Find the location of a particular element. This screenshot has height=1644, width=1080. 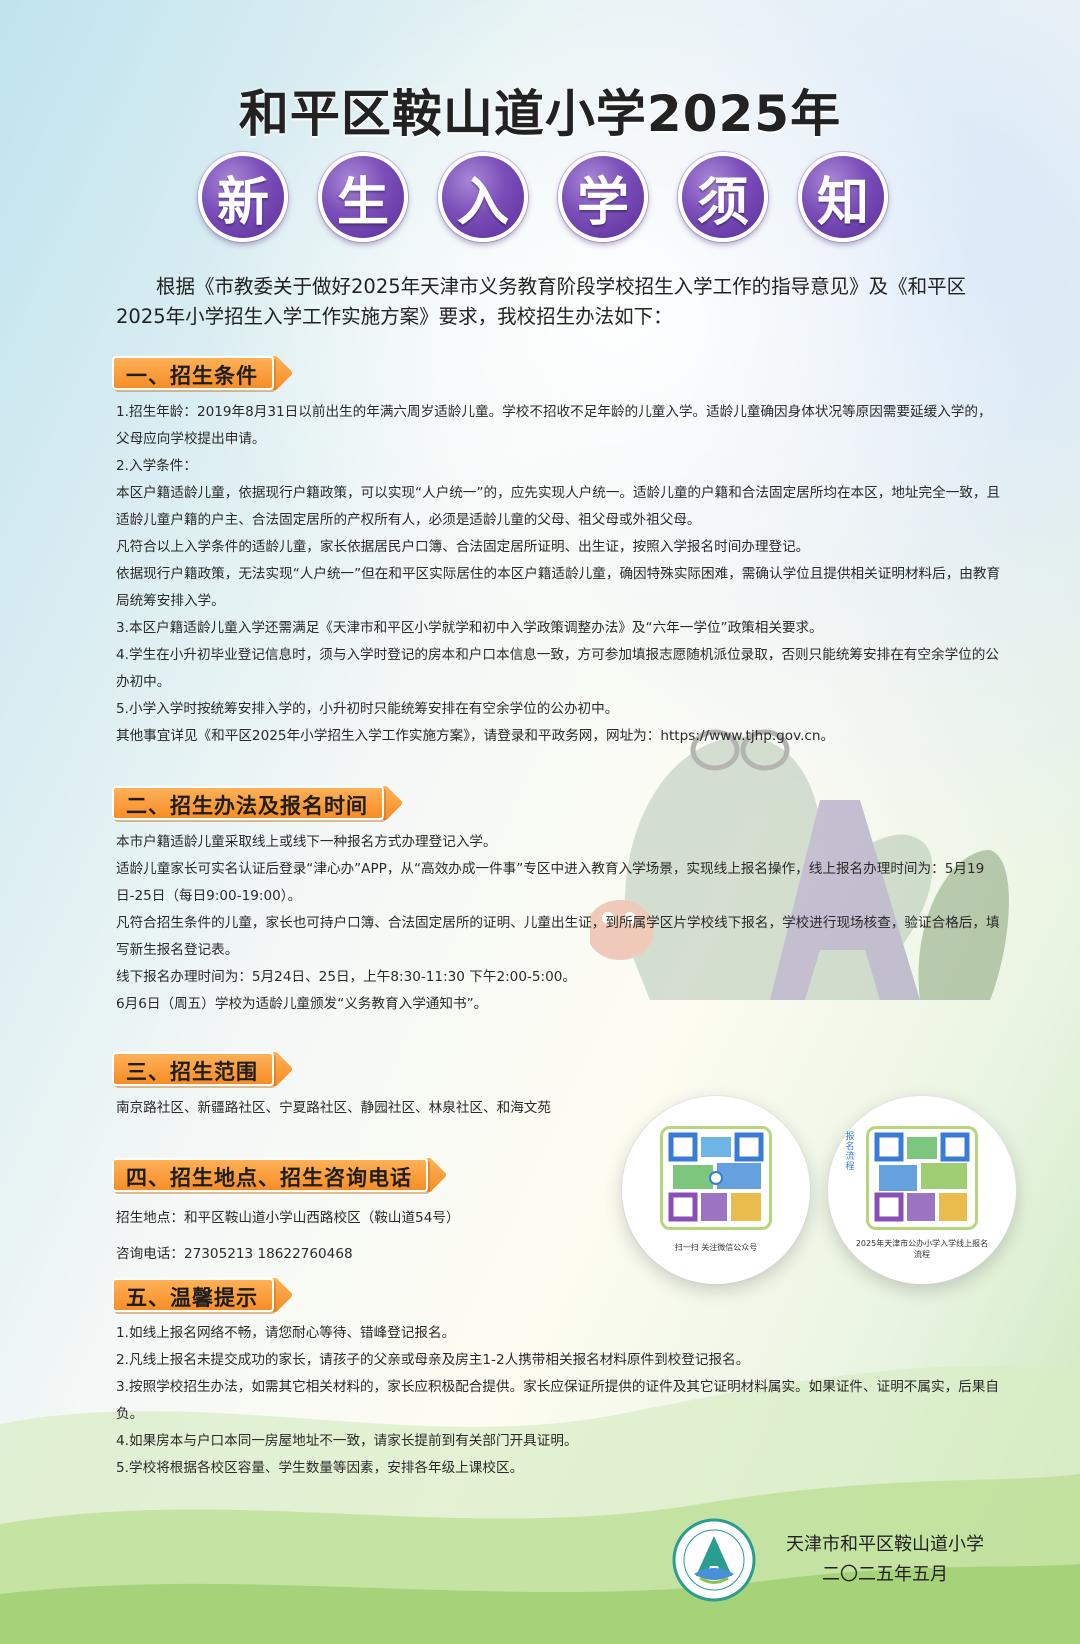

paragraph: 5.学校将根据各校区容量、学生数量等因素，安排各年级上课校区。 is located at coordinates (320, 1468).